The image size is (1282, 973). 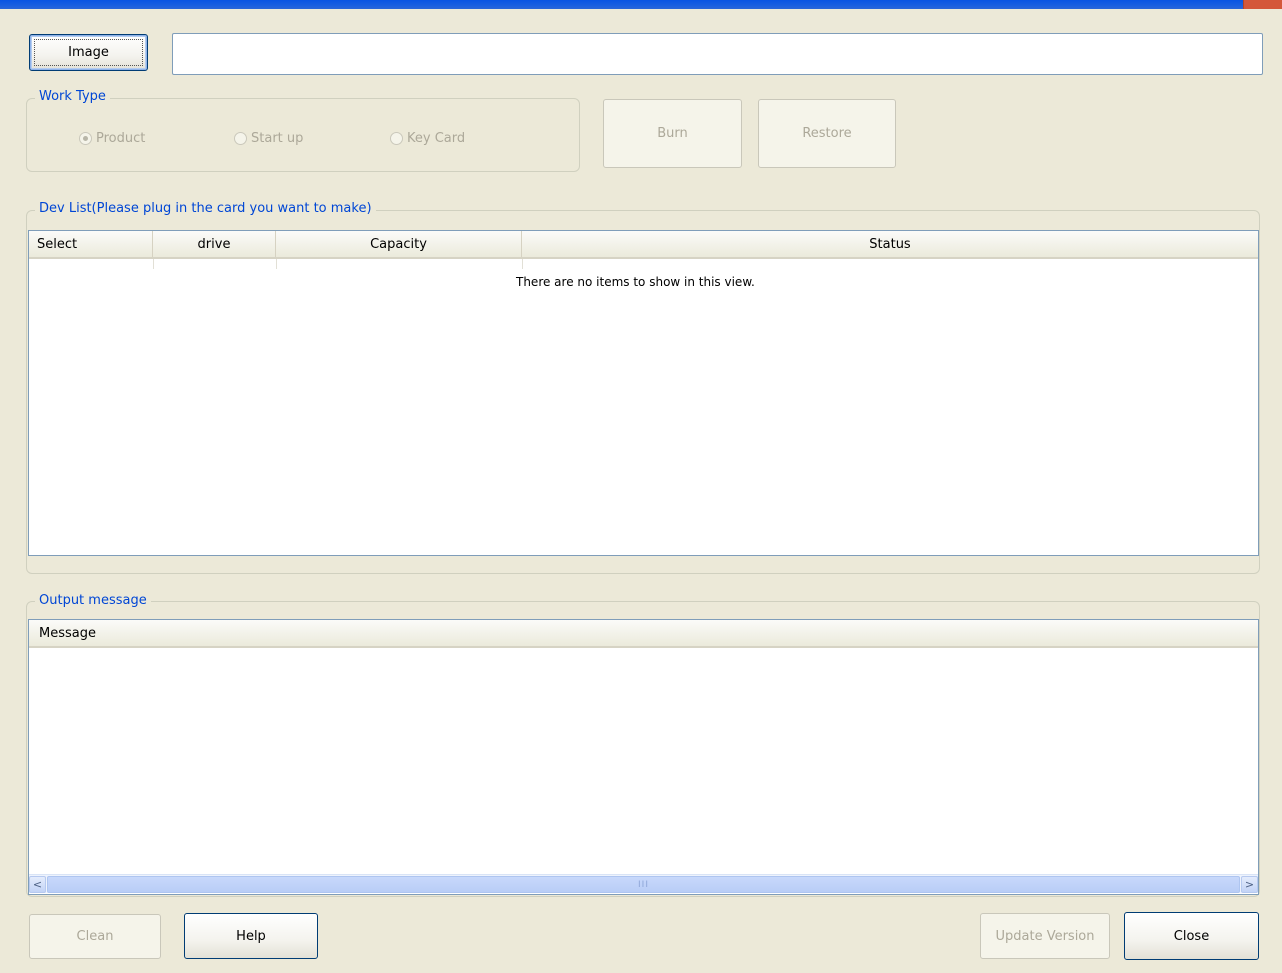 I want to click on image-path-input, so click(x=717, y=54).